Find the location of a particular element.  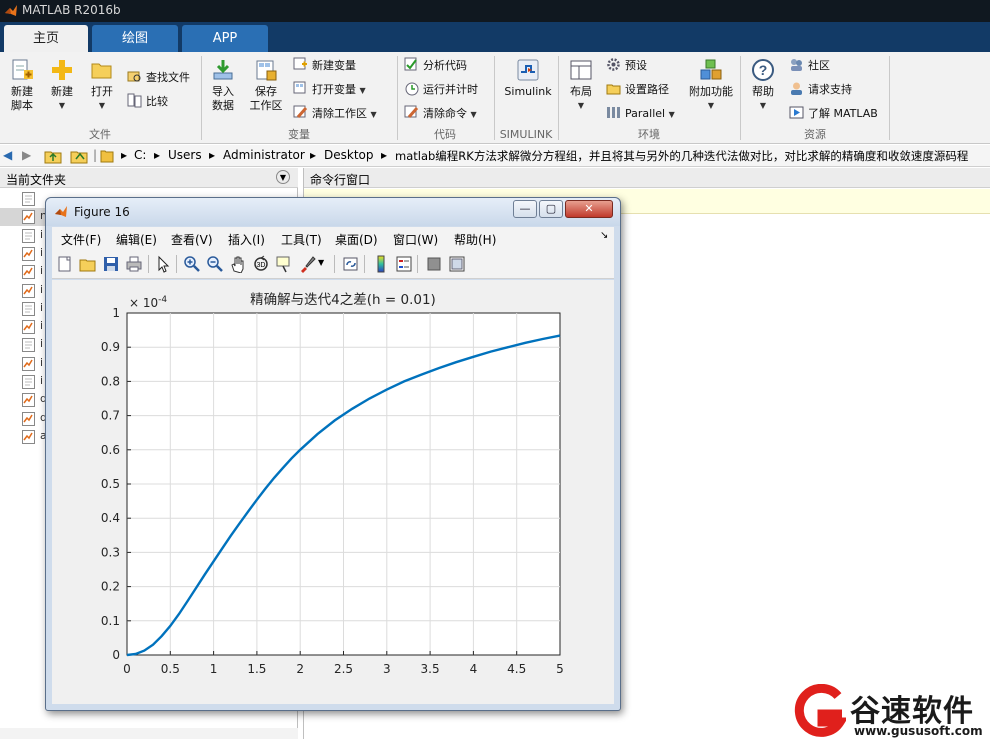

open-file-icon is located at coordinates (88, 264).